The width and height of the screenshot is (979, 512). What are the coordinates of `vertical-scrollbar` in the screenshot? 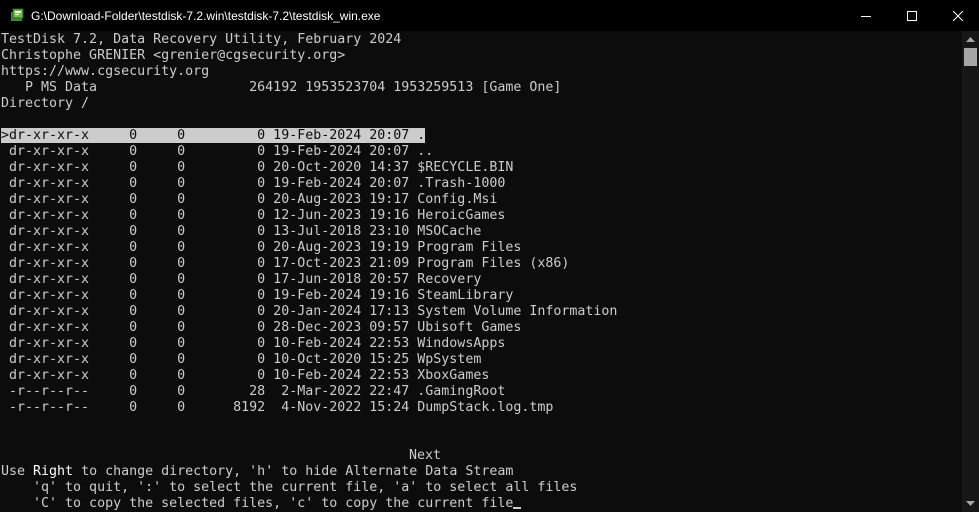 It's located at (970, 271).